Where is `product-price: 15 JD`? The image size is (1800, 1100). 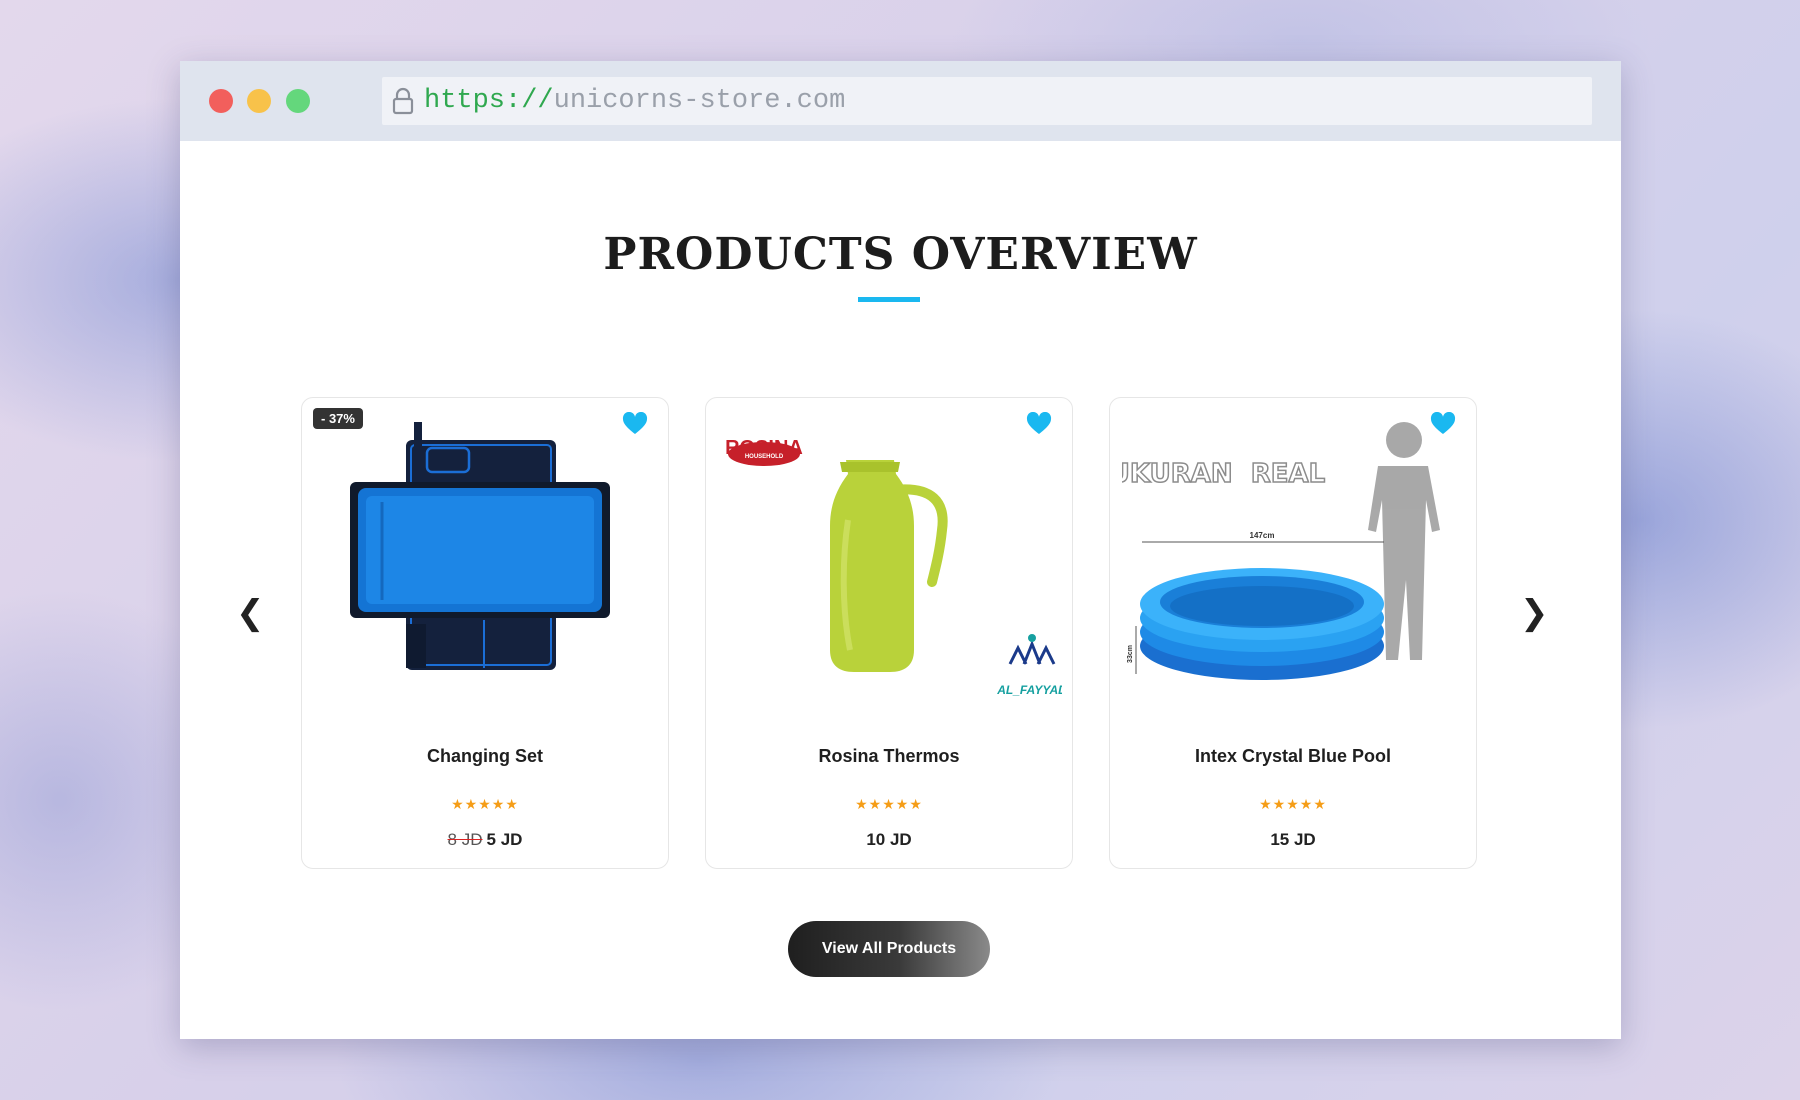
product-price: 15 JD is located at coordinates (1293, 839).